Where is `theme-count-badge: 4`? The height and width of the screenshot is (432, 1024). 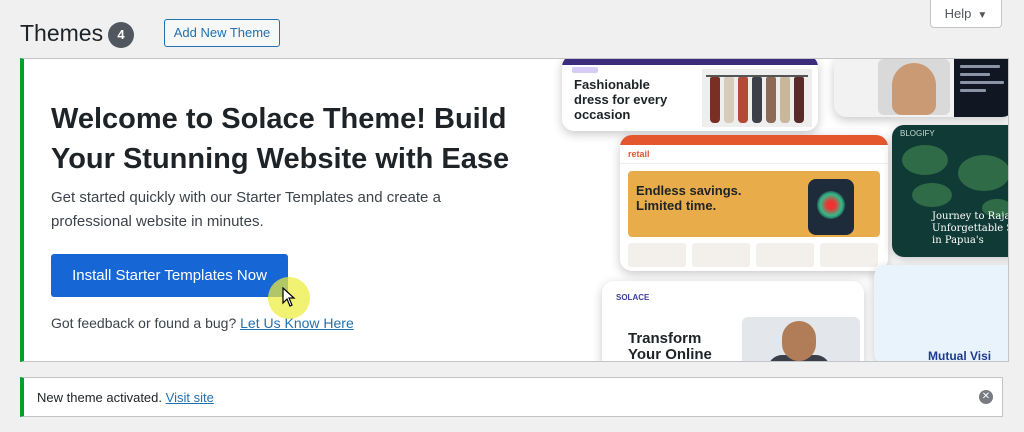 theme-count-badge: 4 is located at coordinates (121, 35).